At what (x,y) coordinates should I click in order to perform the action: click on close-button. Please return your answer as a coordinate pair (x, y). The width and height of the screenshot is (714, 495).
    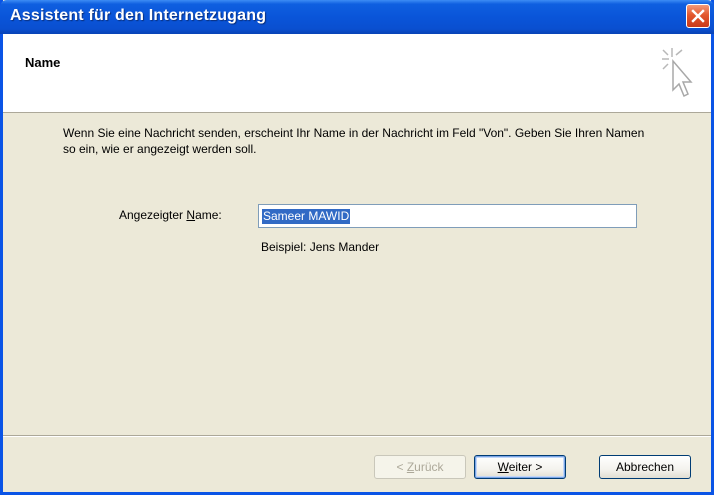
    Looking at the image, I should click on (698, 16).